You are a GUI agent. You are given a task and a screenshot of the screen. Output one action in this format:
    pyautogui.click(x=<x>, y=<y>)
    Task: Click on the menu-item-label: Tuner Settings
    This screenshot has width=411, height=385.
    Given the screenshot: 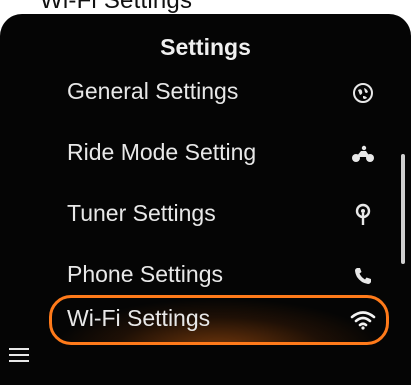 What is the action you would take?
    pyautogui.click(x=141, y=213)
    